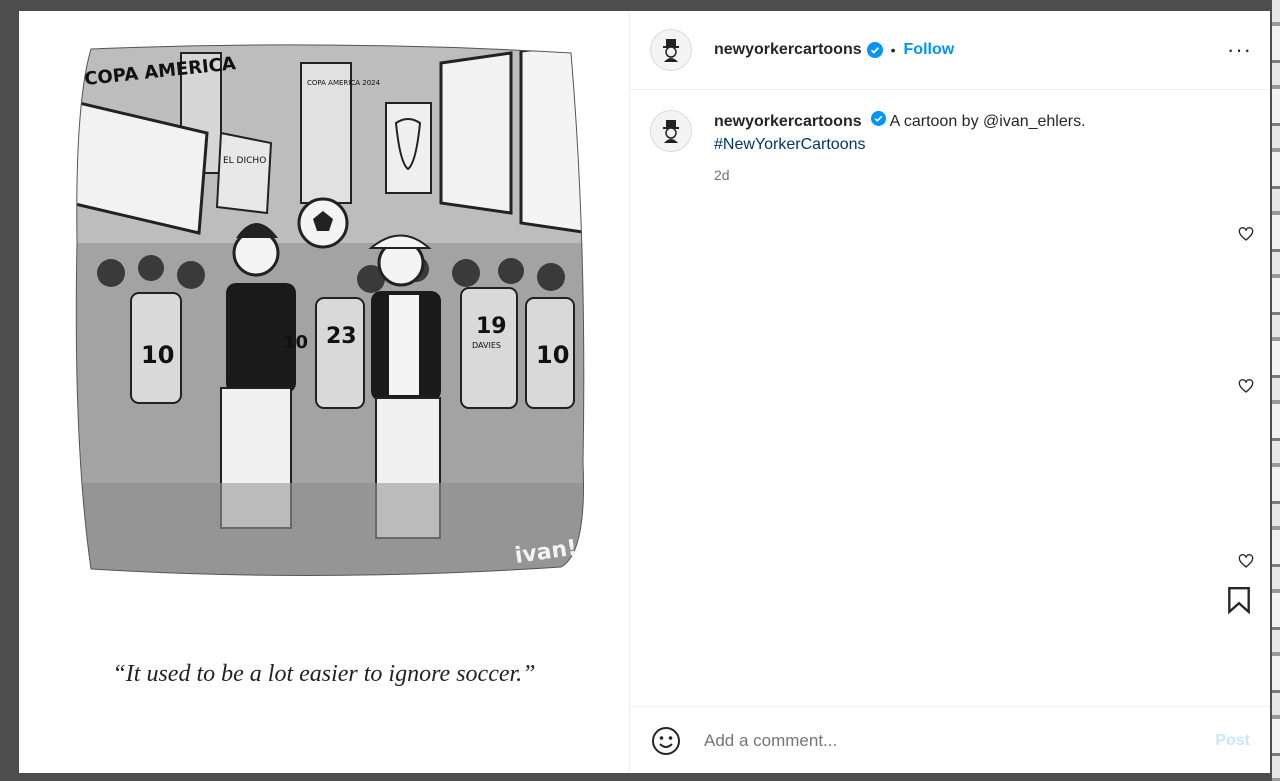 The height and width of the screenshot is (781, 1280). I want to click on hashtag-link: #NewYorkerCartoons, so click(900, 144).